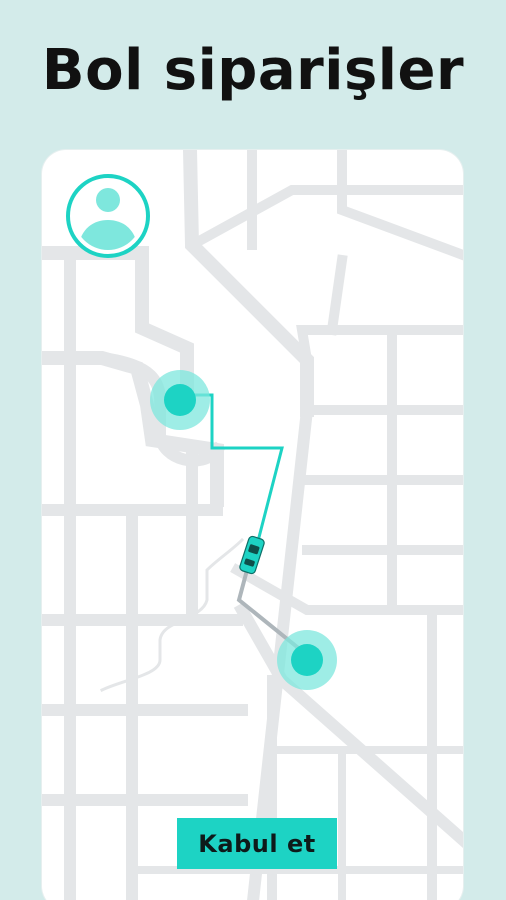 The image size is (506, 900). Describe the element at coordinates (257, 843) in the screenshot. I see `accept-button: Kabul et` at that location.